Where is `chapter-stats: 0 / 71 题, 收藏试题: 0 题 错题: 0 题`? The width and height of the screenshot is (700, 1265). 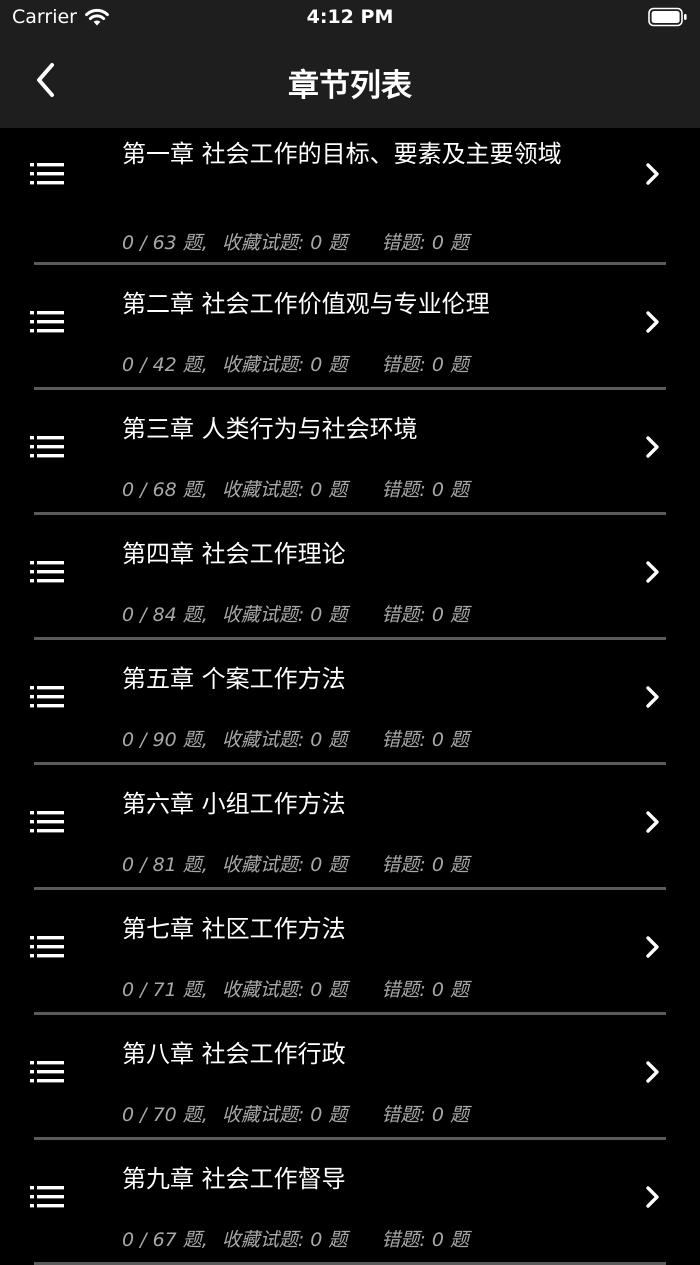 chapter-stats: 0 / 71 题, 收藏试题: 0 题 错题: 0 题 is located at coordinates (295, 988).